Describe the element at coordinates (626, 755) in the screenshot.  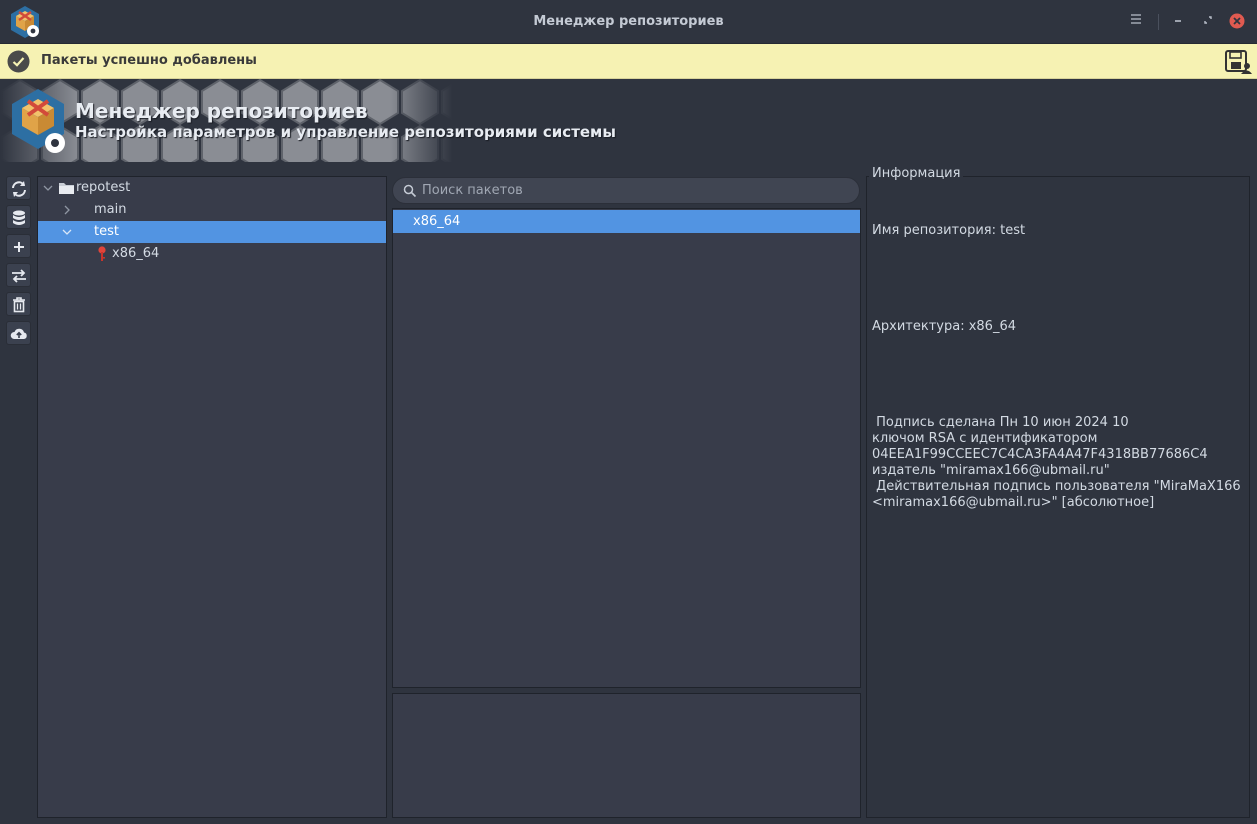
I see `package-details-panel` at that location.